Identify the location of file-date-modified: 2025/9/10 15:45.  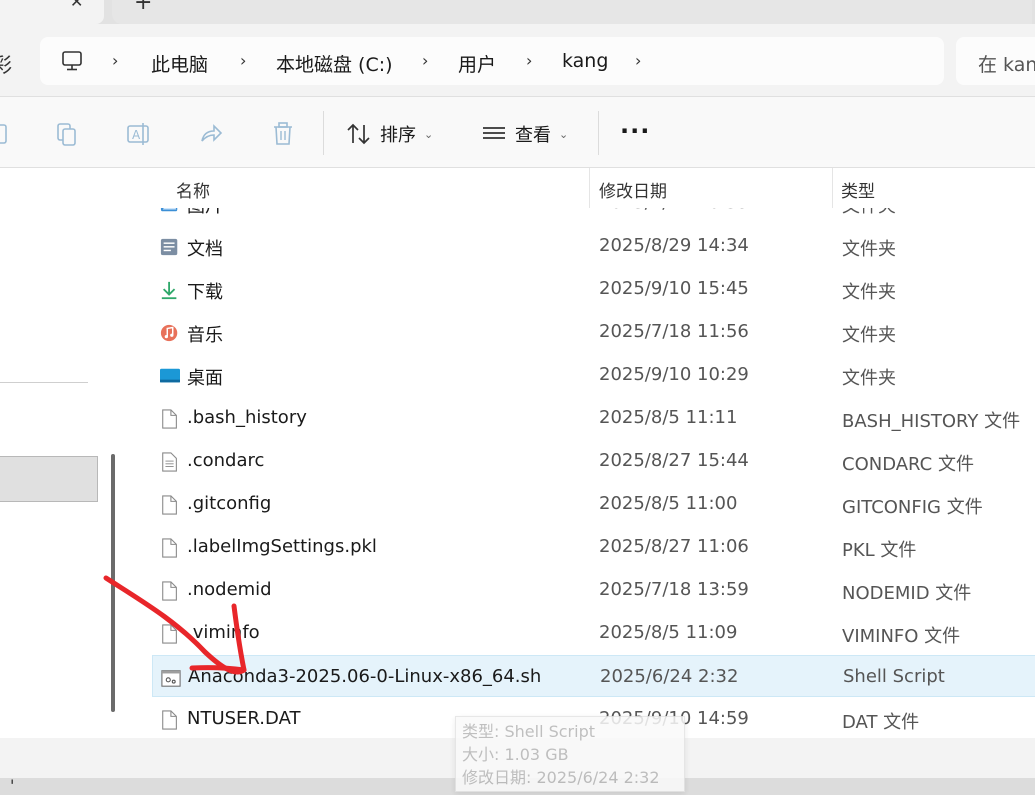
(674, 288).